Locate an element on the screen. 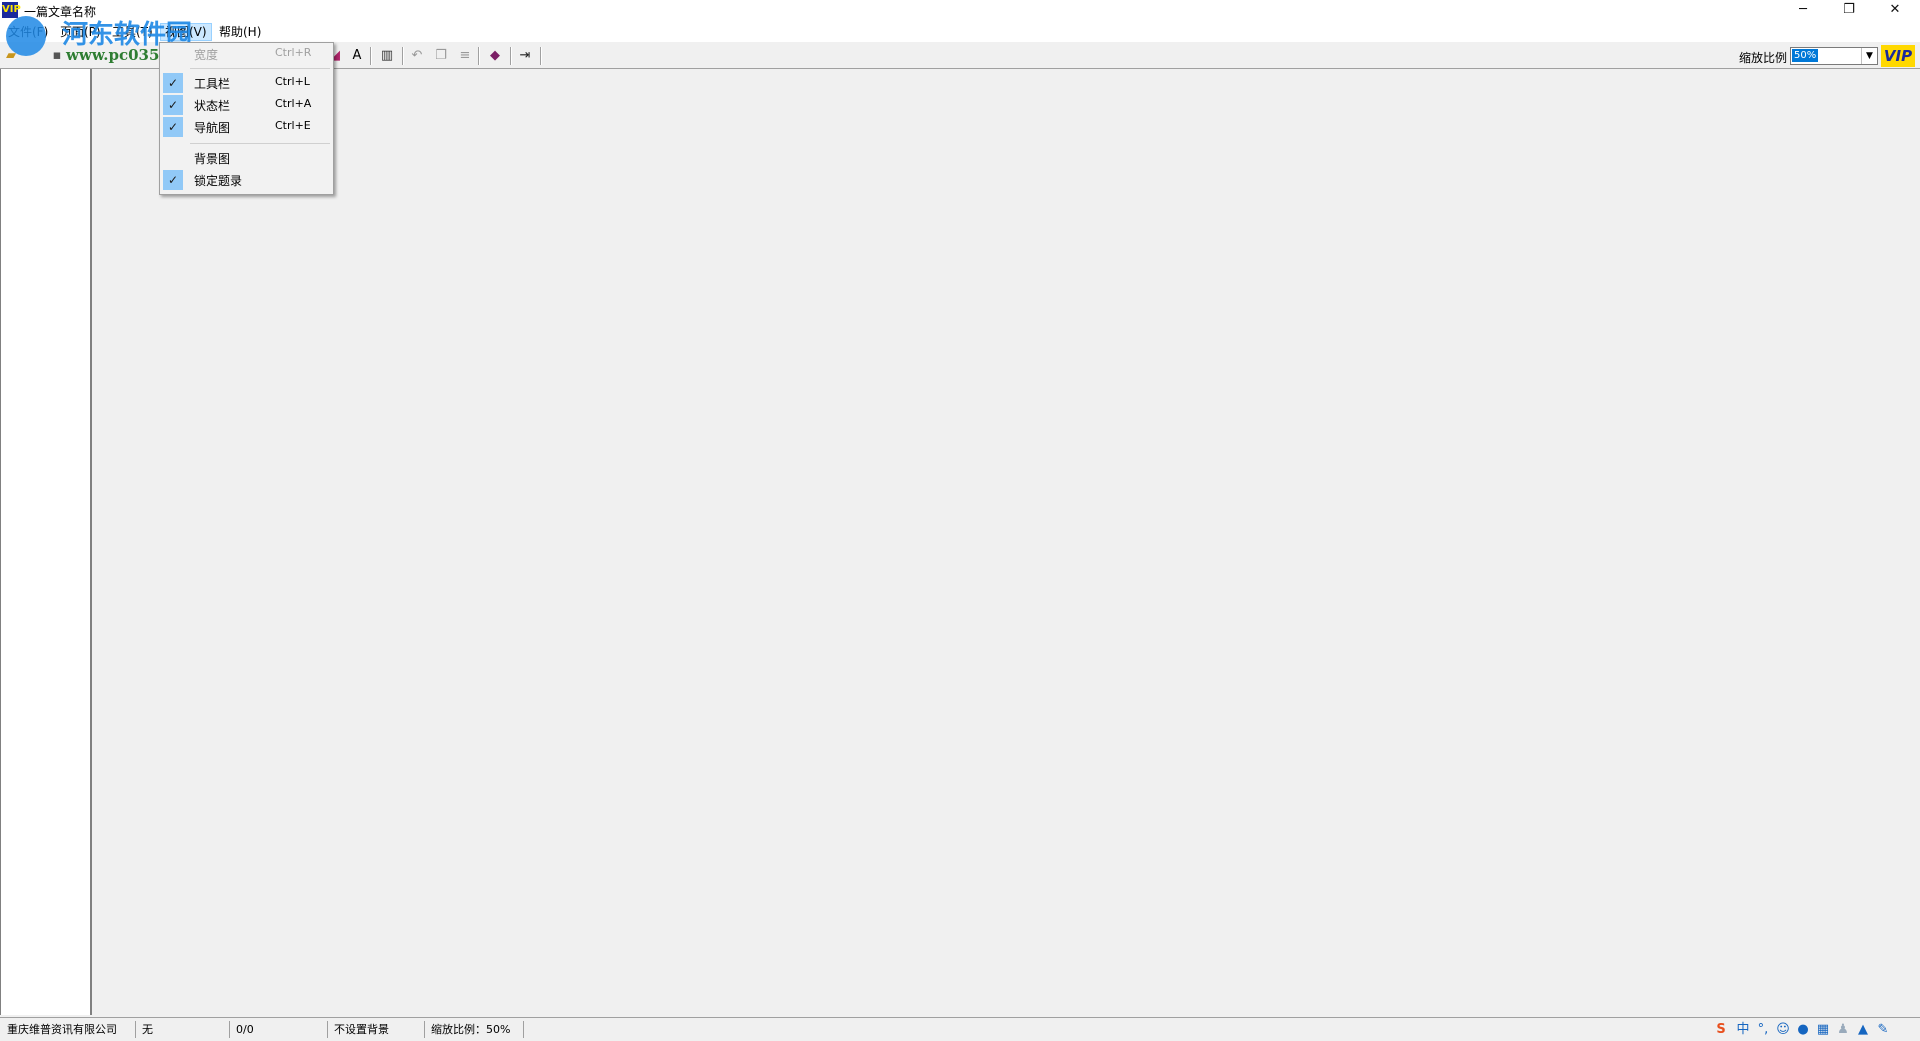  zoom-value: 50% is located at coordinates (1805, 55).